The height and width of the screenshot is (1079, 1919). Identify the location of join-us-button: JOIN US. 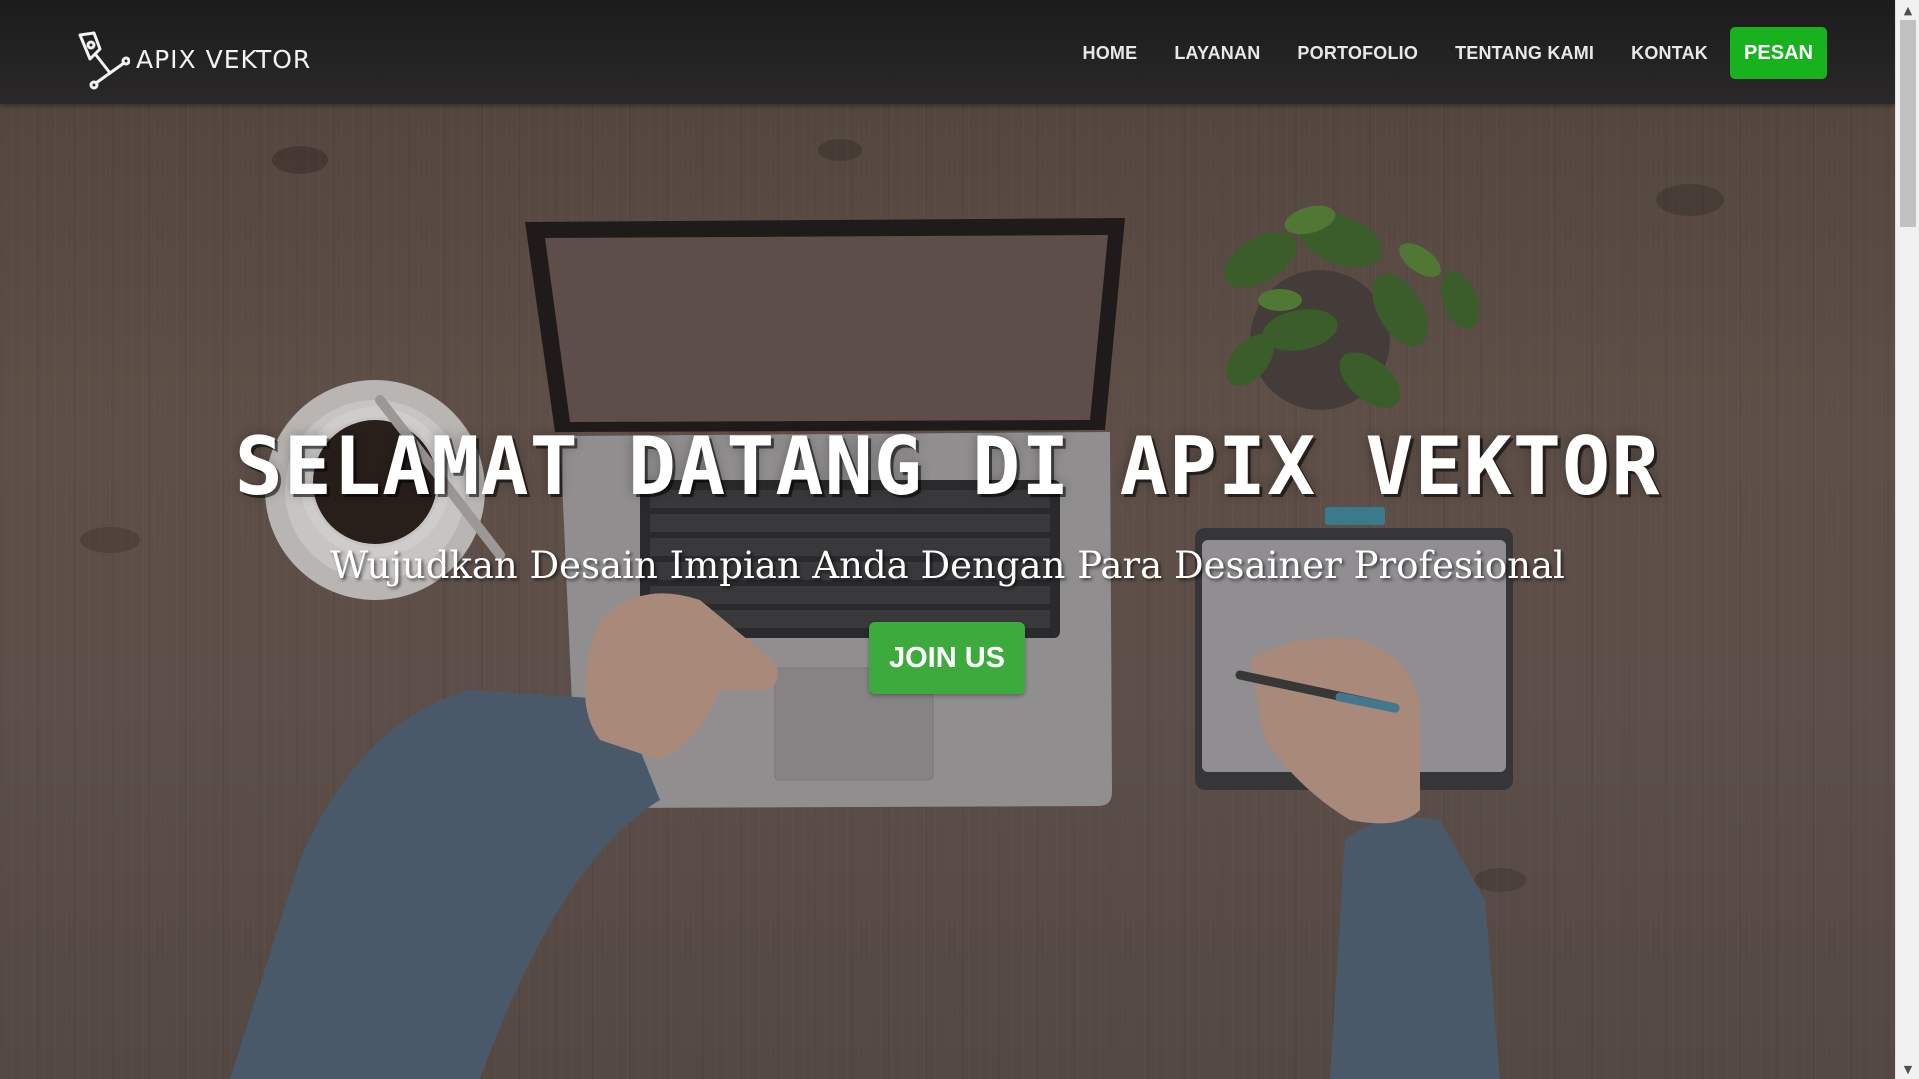
(947, 658).